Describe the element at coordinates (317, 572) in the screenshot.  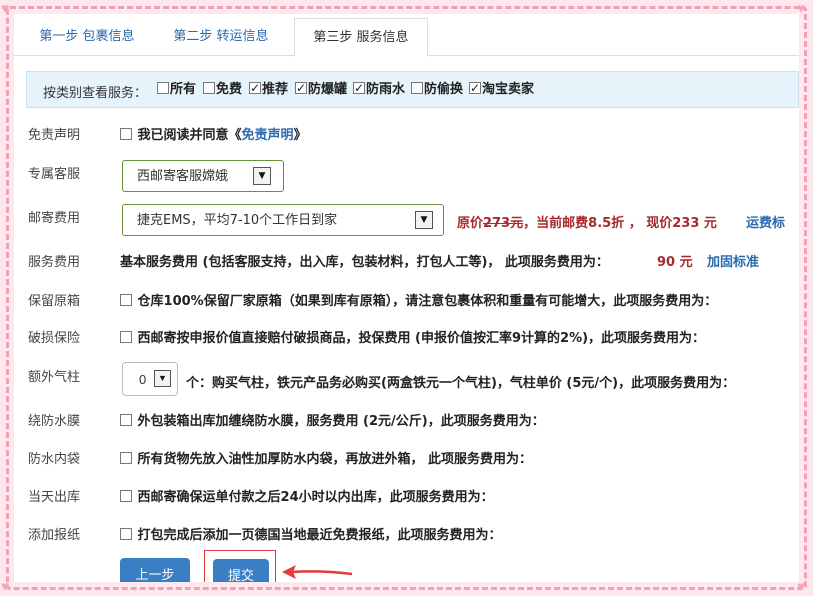
I see `red-arrow-icon` at that location.